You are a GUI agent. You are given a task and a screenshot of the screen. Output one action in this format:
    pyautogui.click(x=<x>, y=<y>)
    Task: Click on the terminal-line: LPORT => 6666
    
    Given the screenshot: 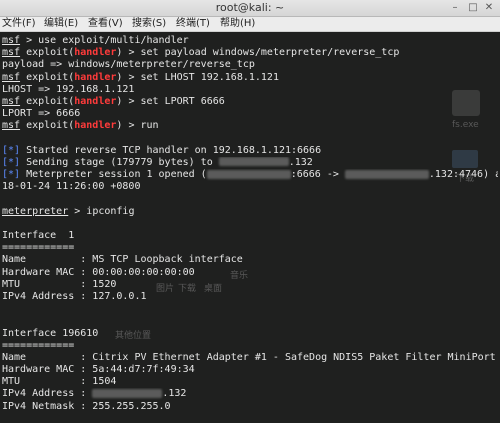 What is the action you would take?
    pyautogui.click(x=250, y=114)
    